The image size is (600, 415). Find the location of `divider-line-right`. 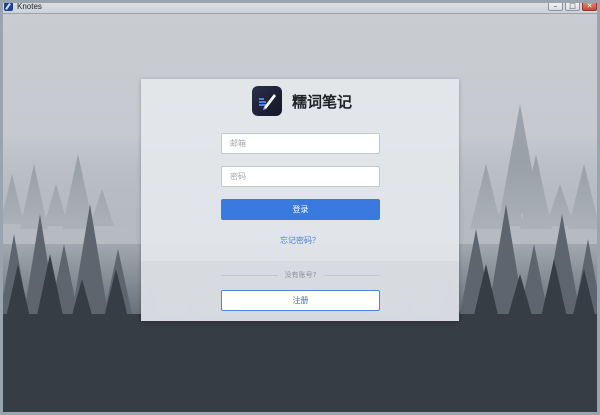

divider-line-right is located at coordinates (352, 275).